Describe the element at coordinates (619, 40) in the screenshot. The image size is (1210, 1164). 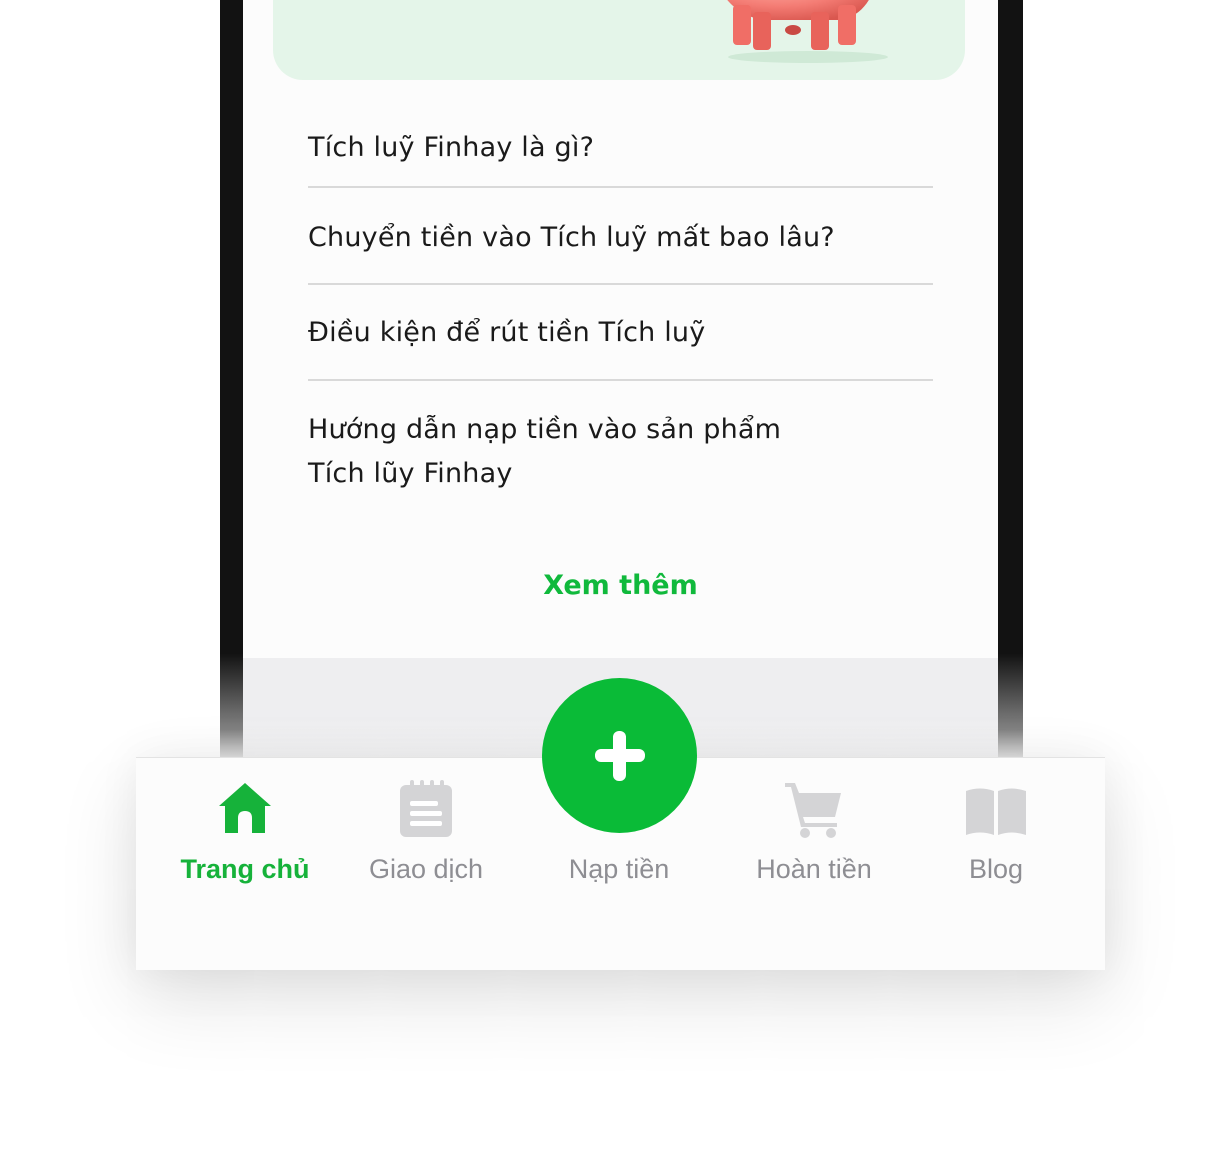
I see `promo-card` at that location.